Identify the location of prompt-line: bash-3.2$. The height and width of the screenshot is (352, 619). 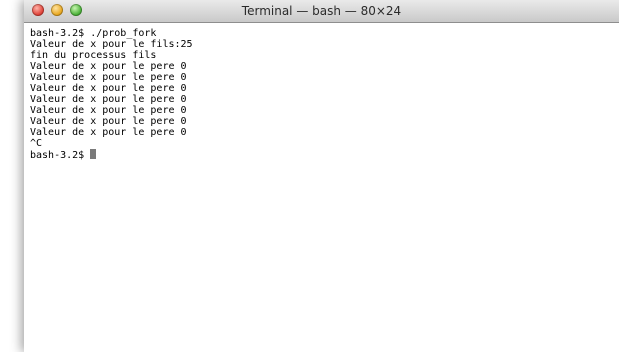
(319, 155).